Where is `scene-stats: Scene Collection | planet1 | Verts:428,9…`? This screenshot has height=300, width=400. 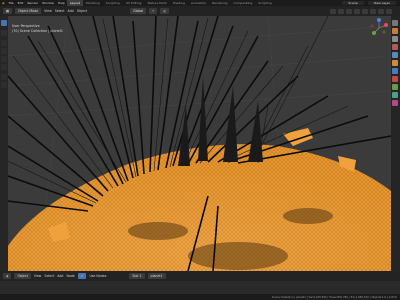
scene-stats: Scene Collection | planet1 | Verts:428,9… is located at coordinates (334, 297).